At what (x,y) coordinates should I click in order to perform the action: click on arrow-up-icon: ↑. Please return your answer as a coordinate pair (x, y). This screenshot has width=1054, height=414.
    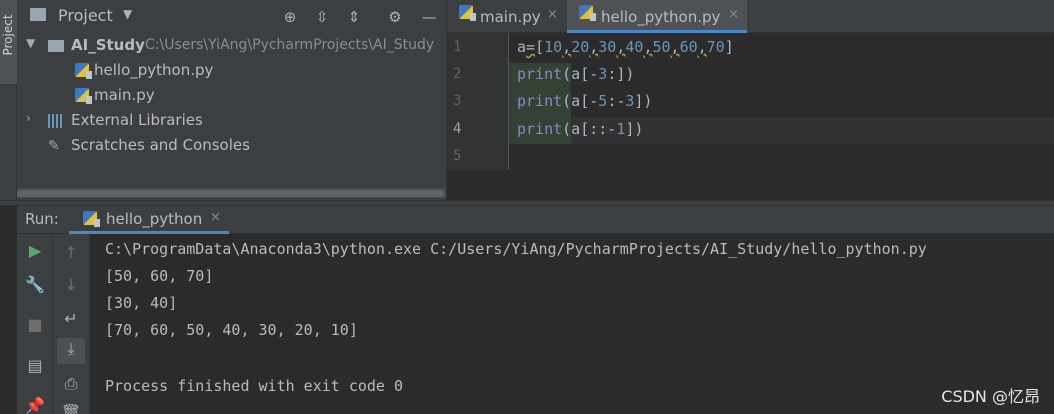
    Looking at the image, I should click on (71, 253).